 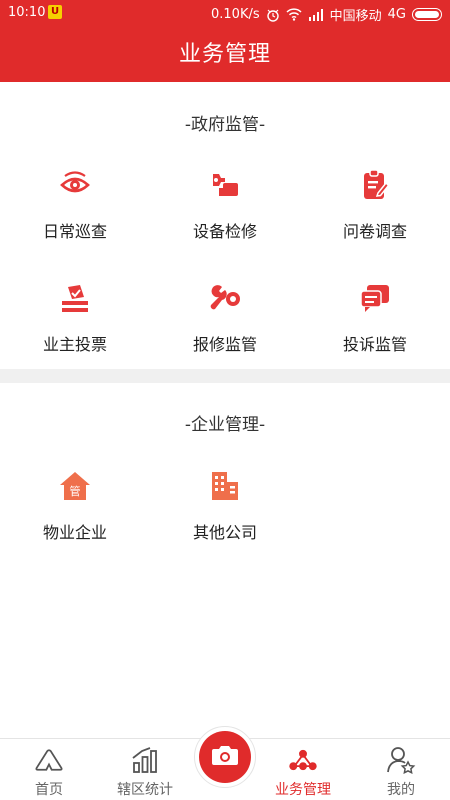 What do you see at coordinates (75, 298) in the screenshot?
I see `ballot-box-icon` at bounding box center [75, 298].